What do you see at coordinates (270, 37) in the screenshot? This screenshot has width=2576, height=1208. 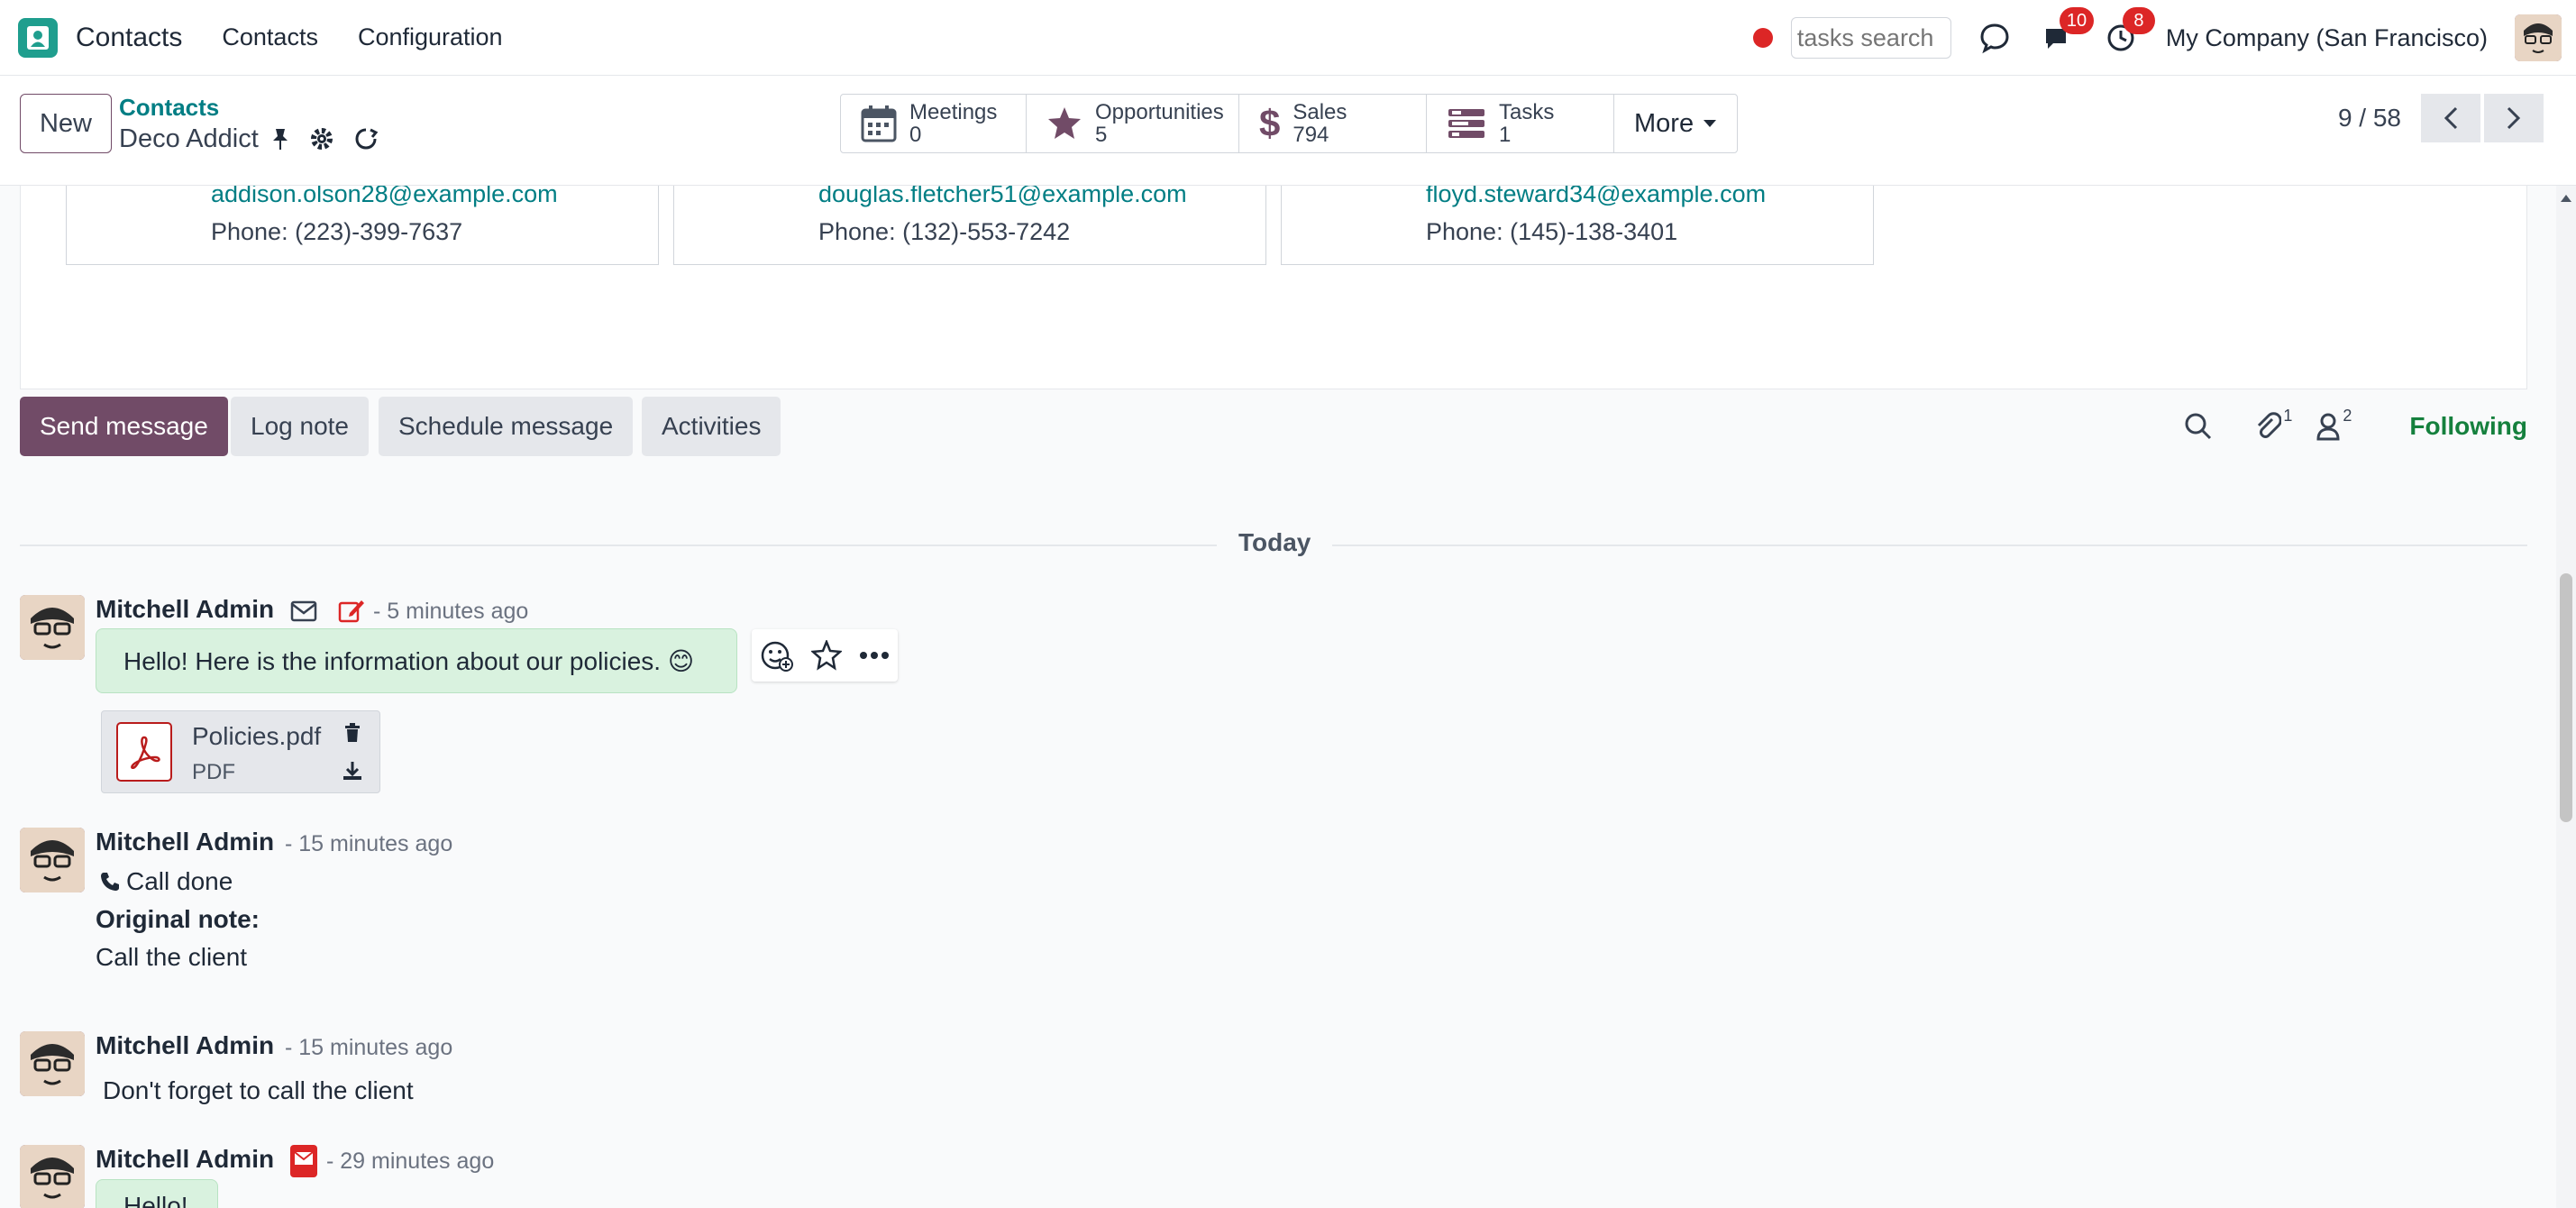 I see `menu-contacts: Contacts` at bounding box center [270, 37].